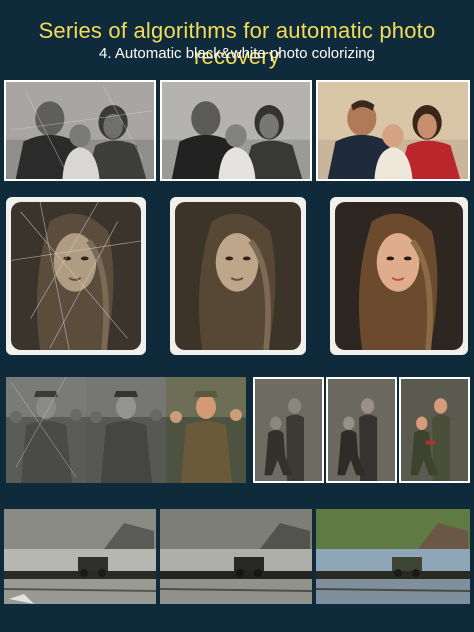  Describe the element at coordinates (361, 430) in the screenshot. I see `seated-soldiers-photo-restored` at that location.